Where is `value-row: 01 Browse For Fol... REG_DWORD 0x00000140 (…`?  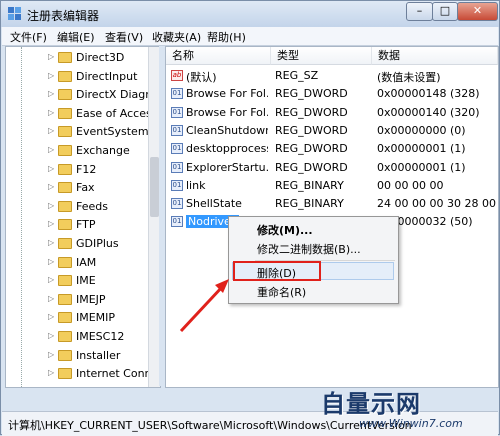
value-row: 01 Browse For Fol... REG_DWORD 0x00000140 (… is located at coordinates (332, 113).